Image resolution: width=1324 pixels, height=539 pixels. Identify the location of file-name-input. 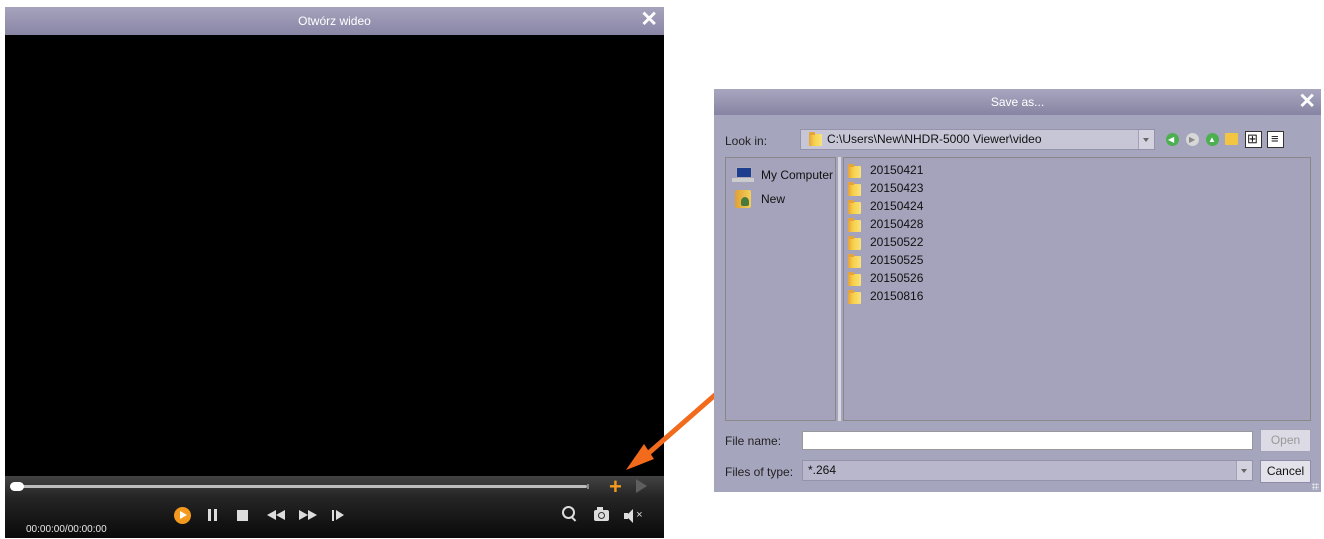
(1027, 440).